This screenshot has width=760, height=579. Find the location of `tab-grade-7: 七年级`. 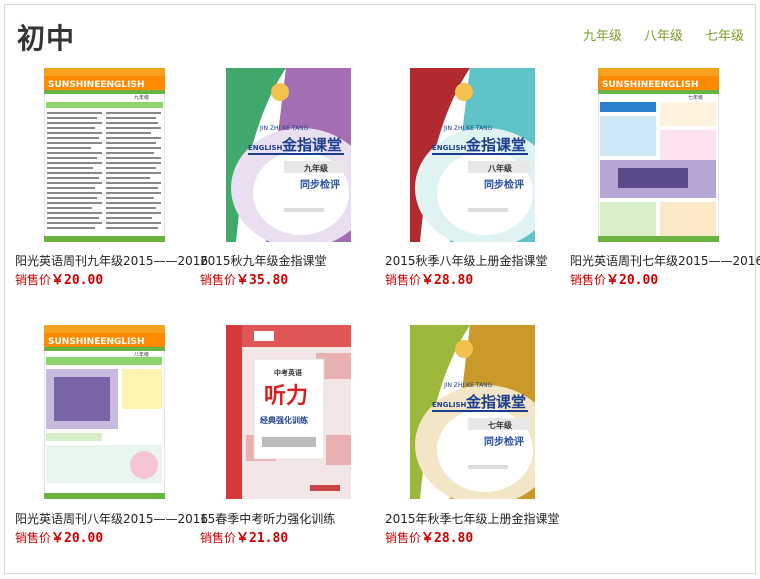

tab-grade-7: 七年级 is located at coordinates (724, 34).